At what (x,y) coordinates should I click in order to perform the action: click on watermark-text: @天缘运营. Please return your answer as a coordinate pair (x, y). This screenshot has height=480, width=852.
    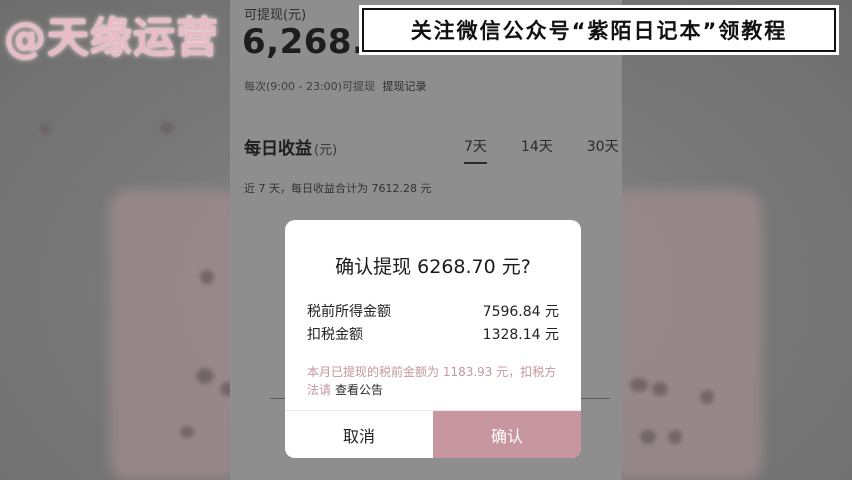
    Looking at the image, I should click on (112, 37).